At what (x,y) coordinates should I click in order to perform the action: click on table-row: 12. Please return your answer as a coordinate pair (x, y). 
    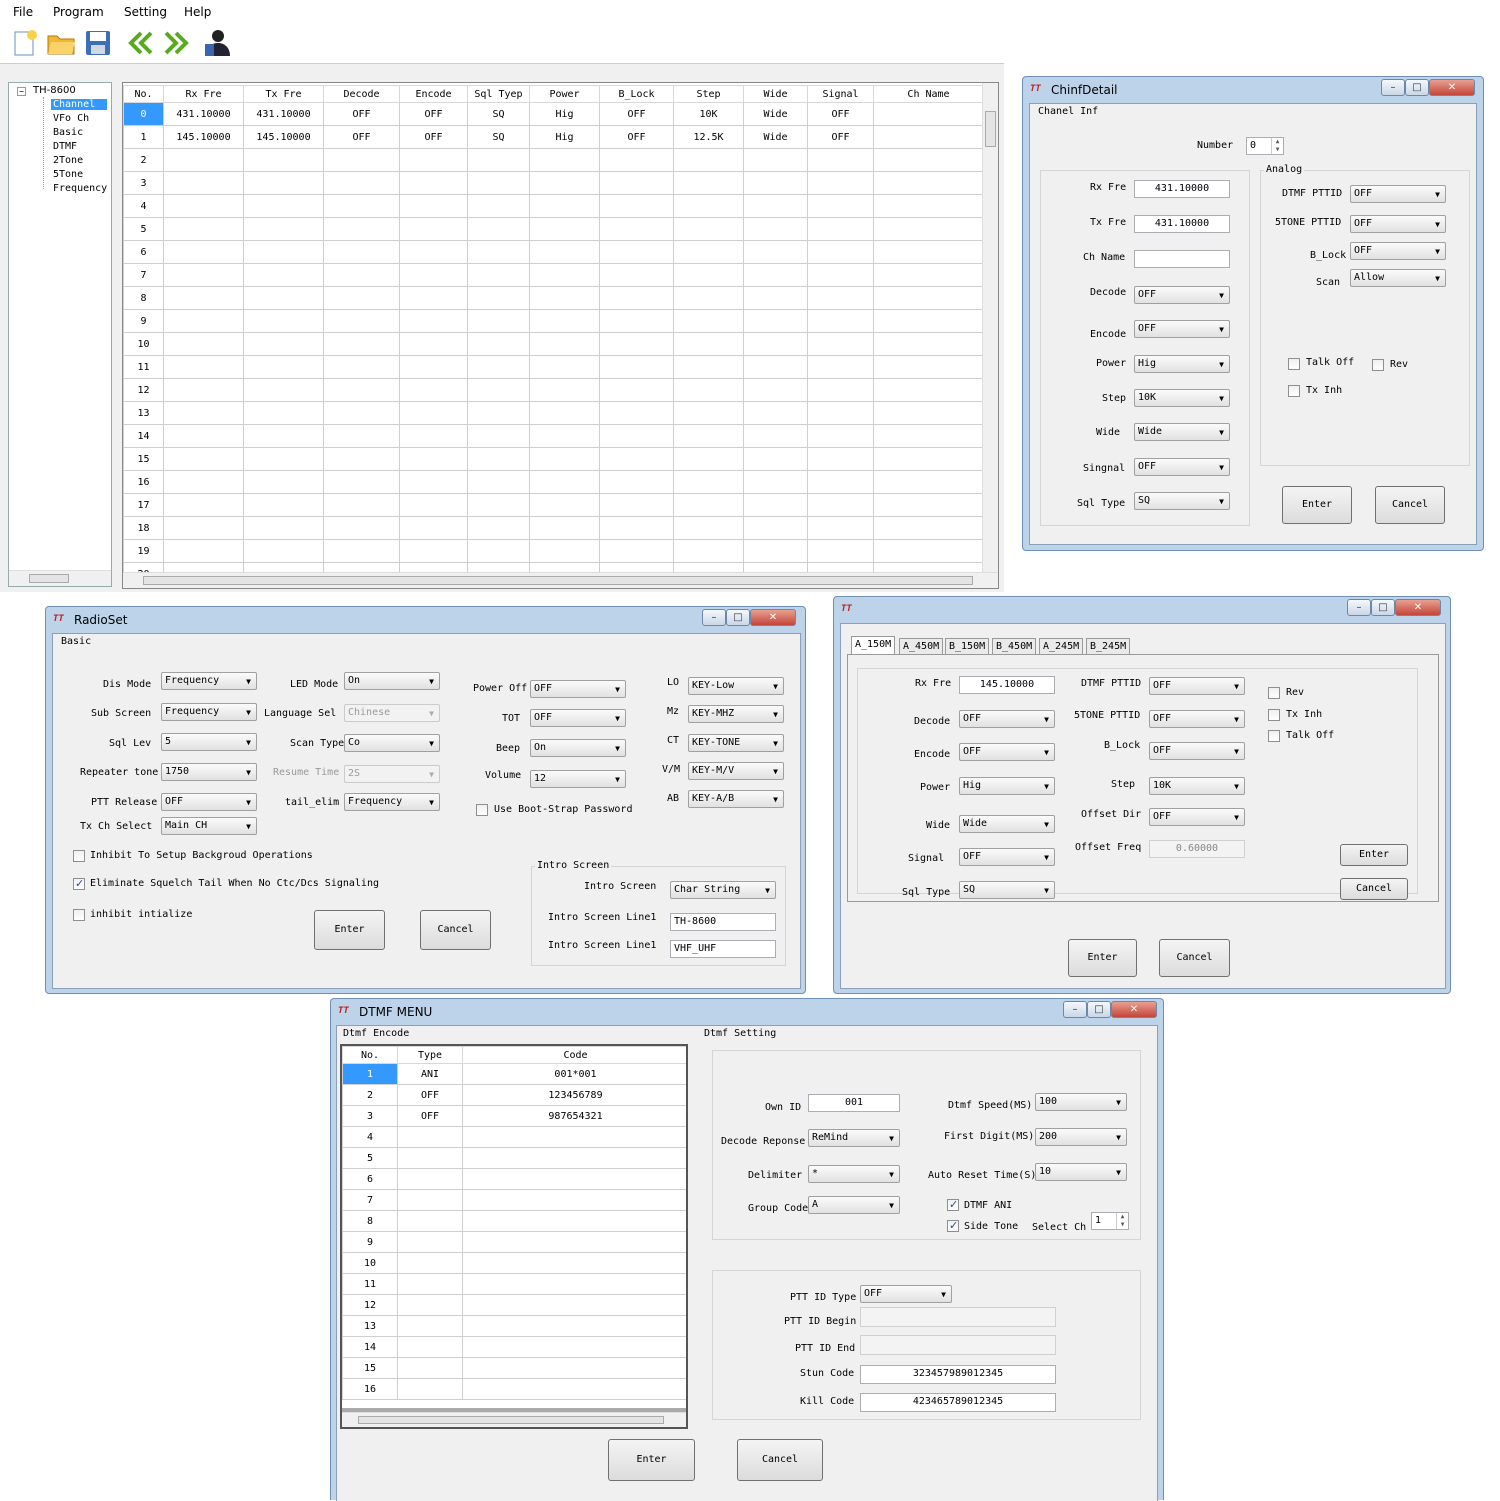
    Looking at the image, I should click on (553, 390).